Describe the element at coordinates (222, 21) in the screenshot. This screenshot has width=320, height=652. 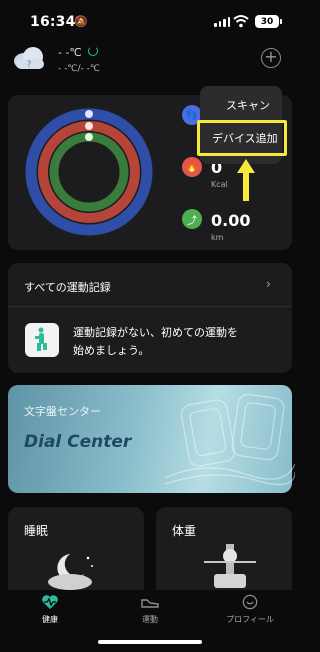
I see `cellular-signal-icon` at that location.